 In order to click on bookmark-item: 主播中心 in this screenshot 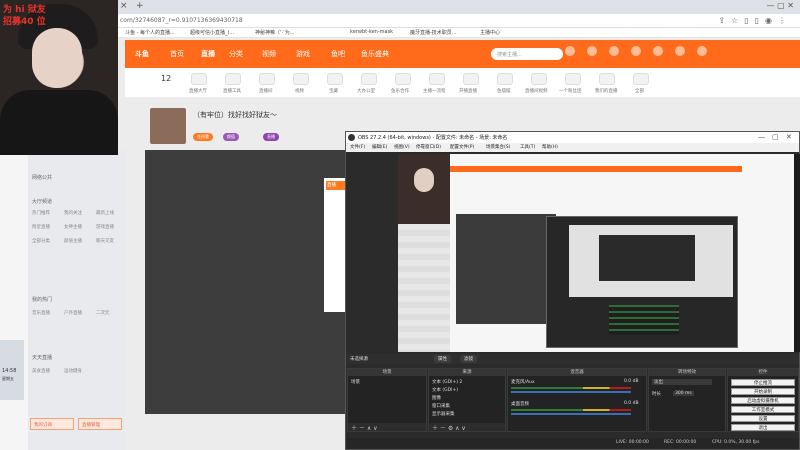, I will do `click(490, 32)`.